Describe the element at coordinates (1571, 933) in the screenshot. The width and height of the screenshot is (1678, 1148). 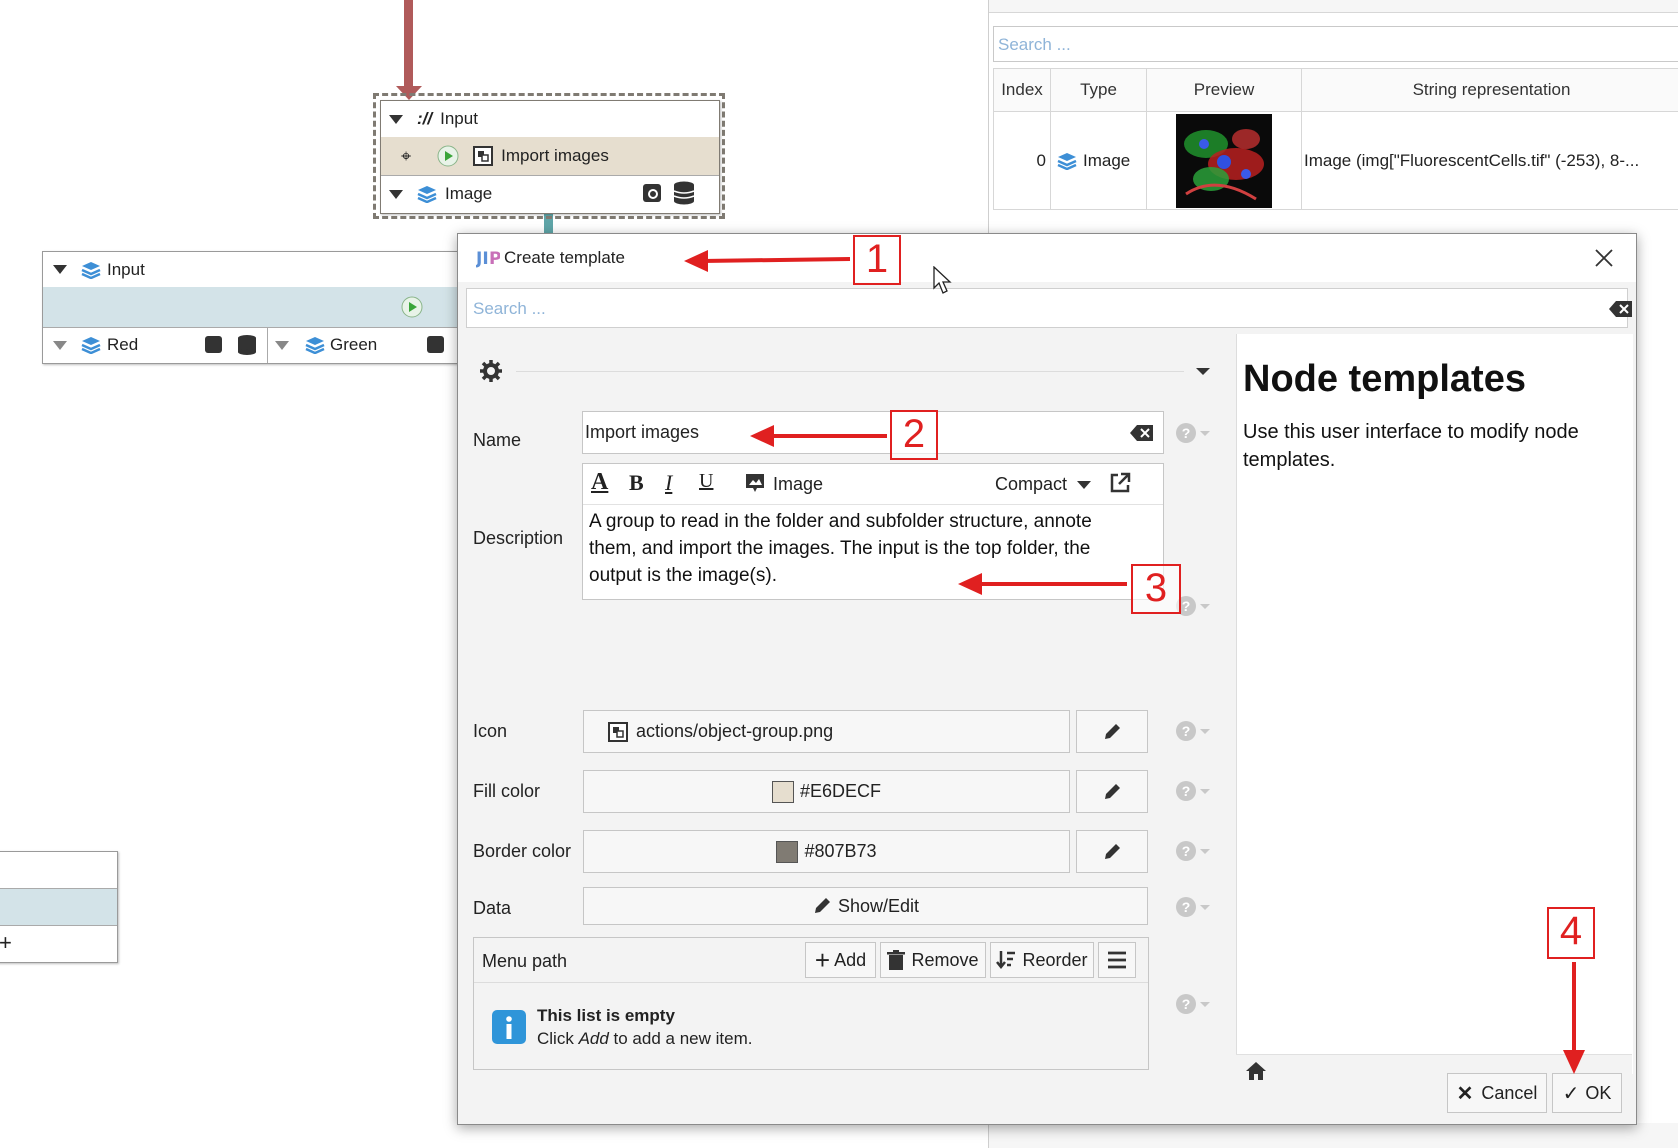
I see `annotation-label-4: 4` at that location.